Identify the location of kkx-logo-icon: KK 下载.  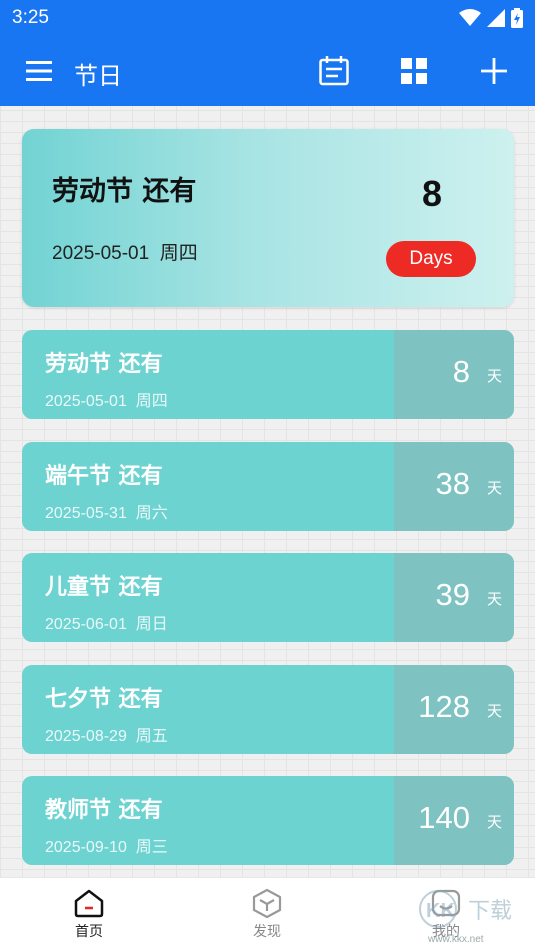
(465, 909).